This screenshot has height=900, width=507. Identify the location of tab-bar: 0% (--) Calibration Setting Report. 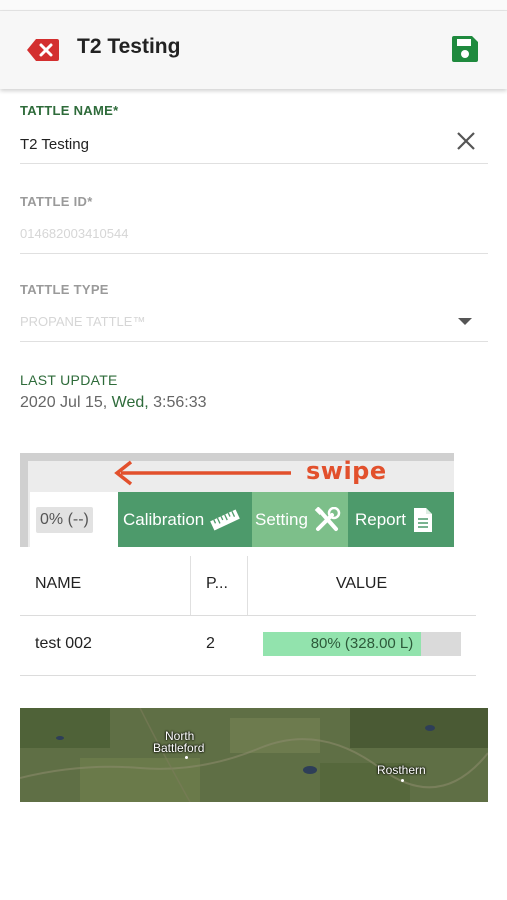
(242, 519).